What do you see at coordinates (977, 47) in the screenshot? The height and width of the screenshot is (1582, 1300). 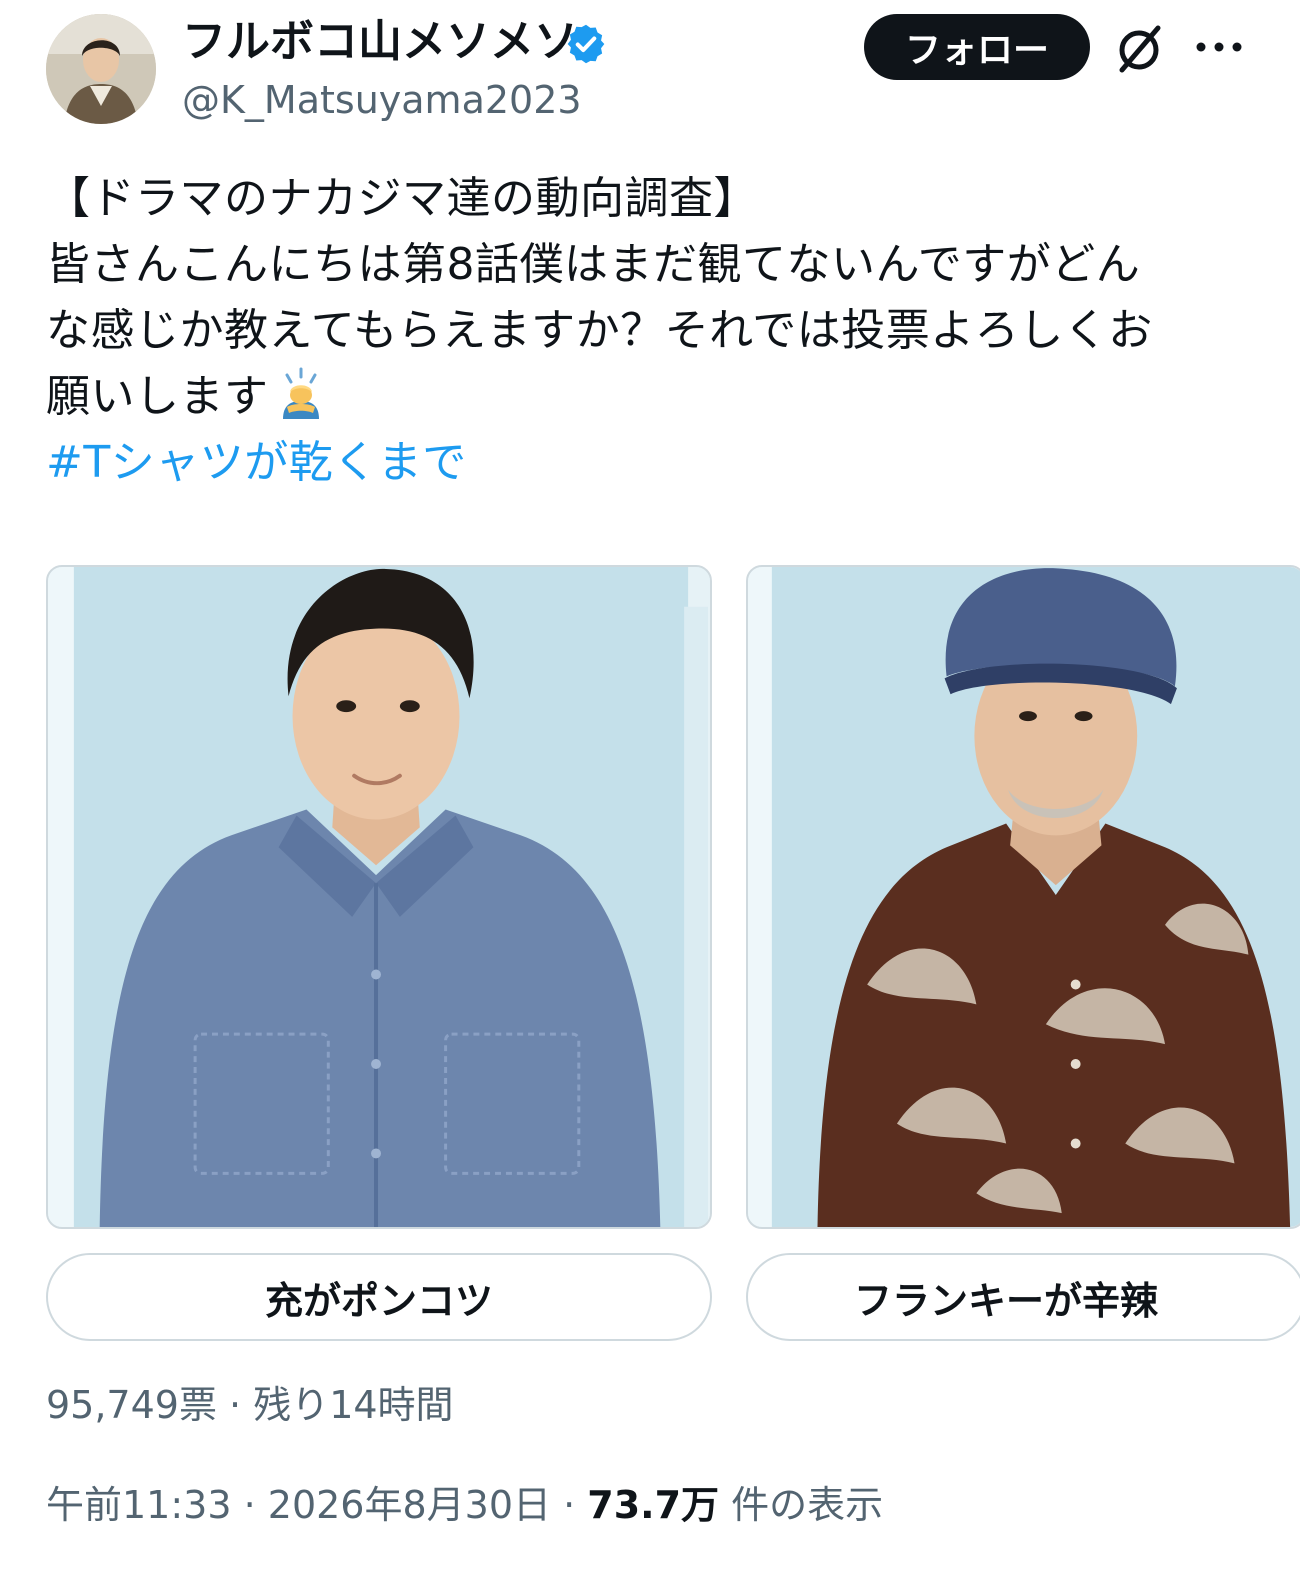 I see `follow-button: フォロー` at bounding box center [977, 47].